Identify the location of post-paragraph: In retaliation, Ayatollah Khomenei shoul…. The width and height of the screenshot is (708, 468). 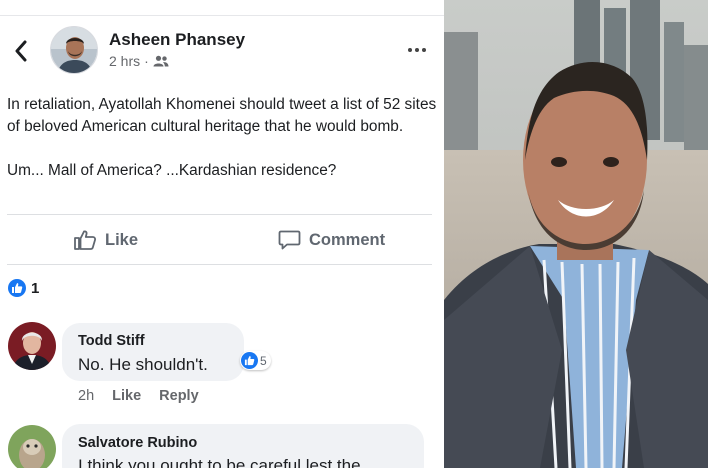
(222, 115).